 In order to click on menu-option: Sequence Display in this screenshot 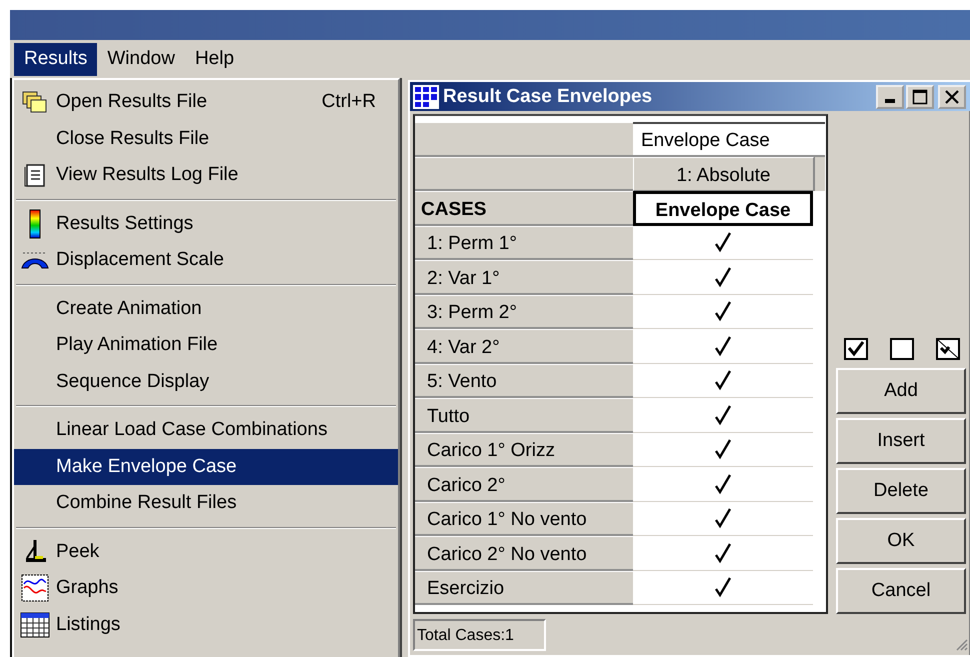, I will do `click(206, 382)`.